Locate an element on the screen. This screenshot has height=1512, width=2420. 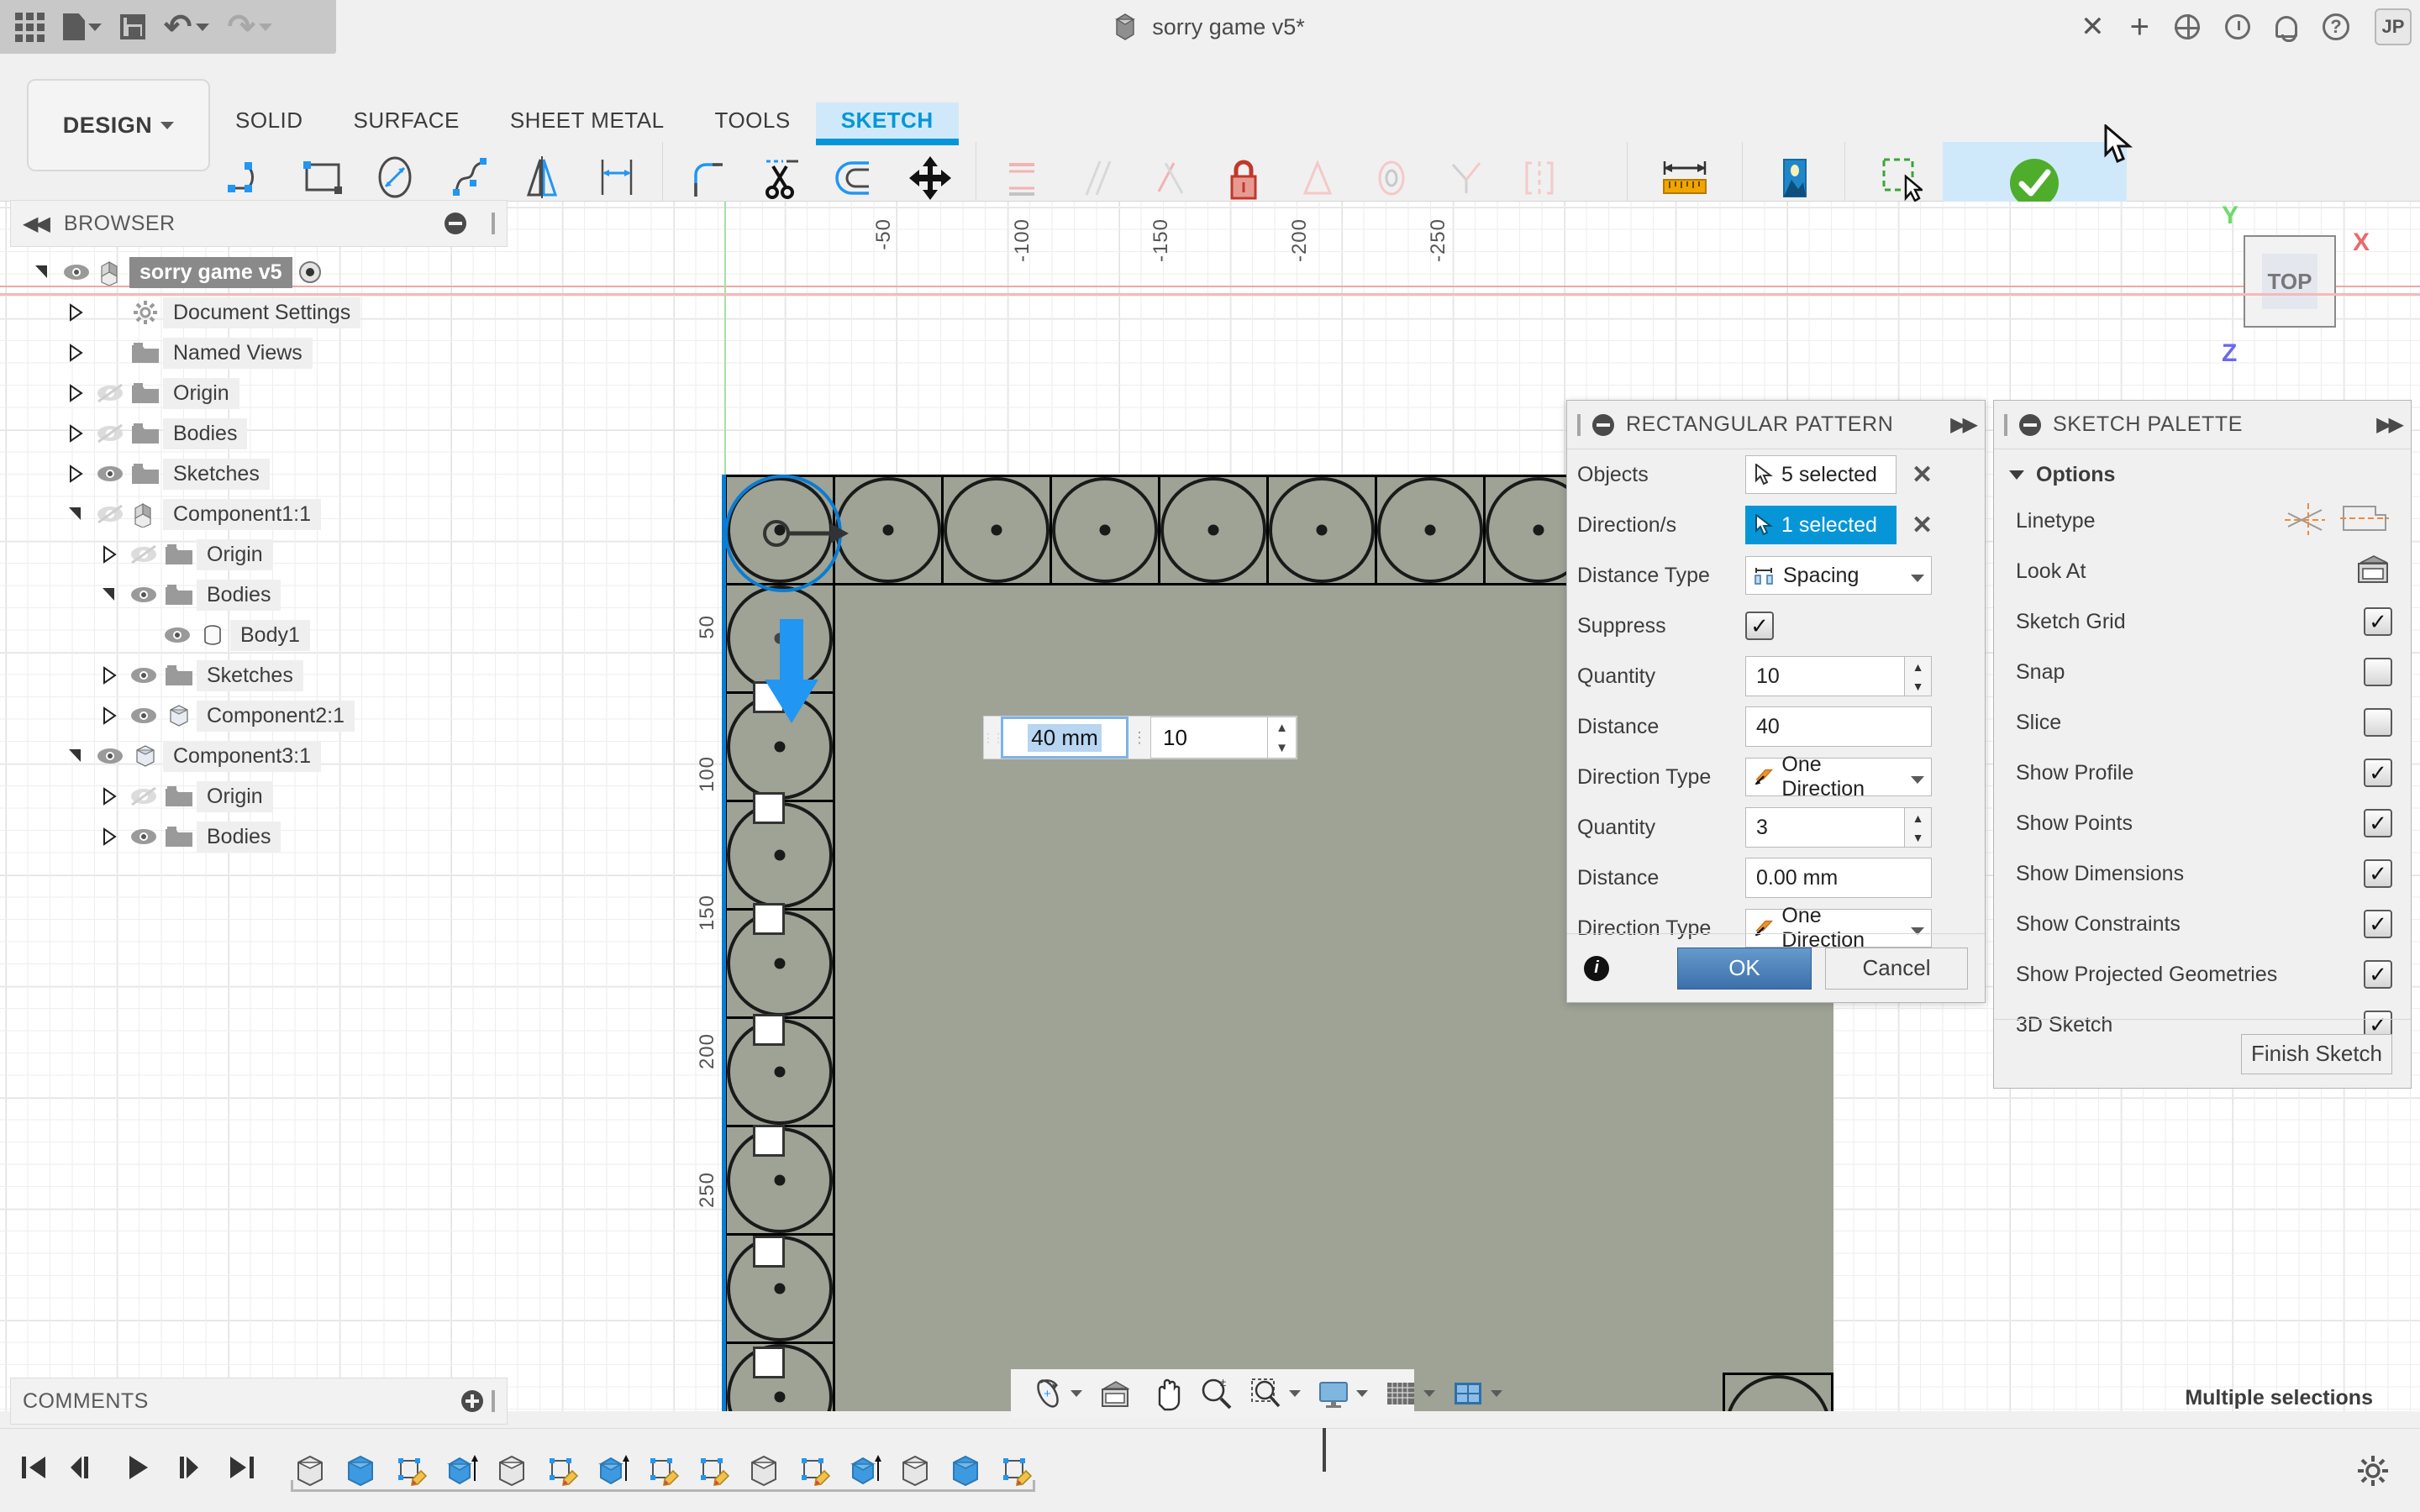
close-icon: ✕ is located at coordinates (2093, 27).